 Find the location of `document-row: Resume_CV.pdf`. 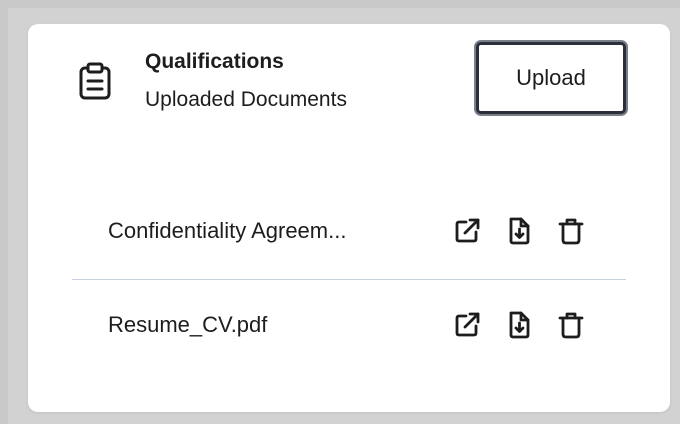

document-row: Resume_CV.pdf is located at coordinates (349, 326).